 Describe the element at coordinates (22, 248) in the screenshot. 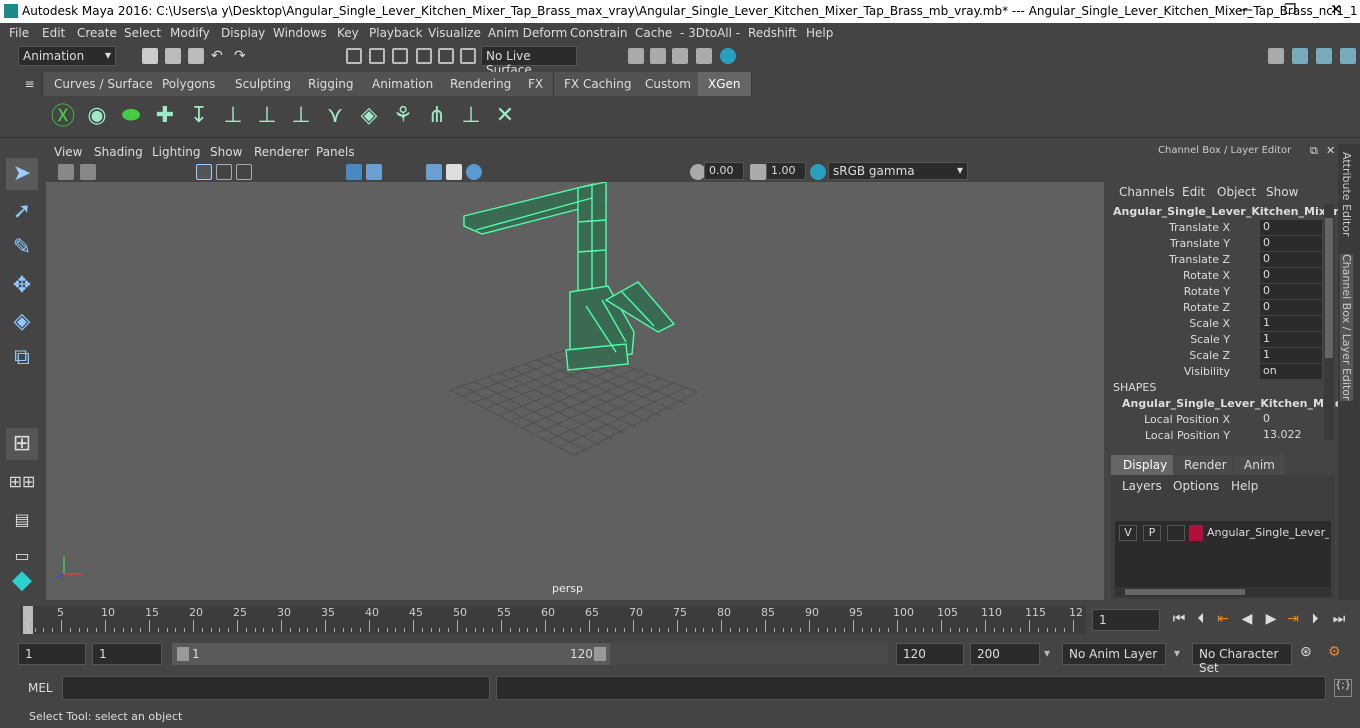

I see `paint-select-tool-icon: ✎` at that location.